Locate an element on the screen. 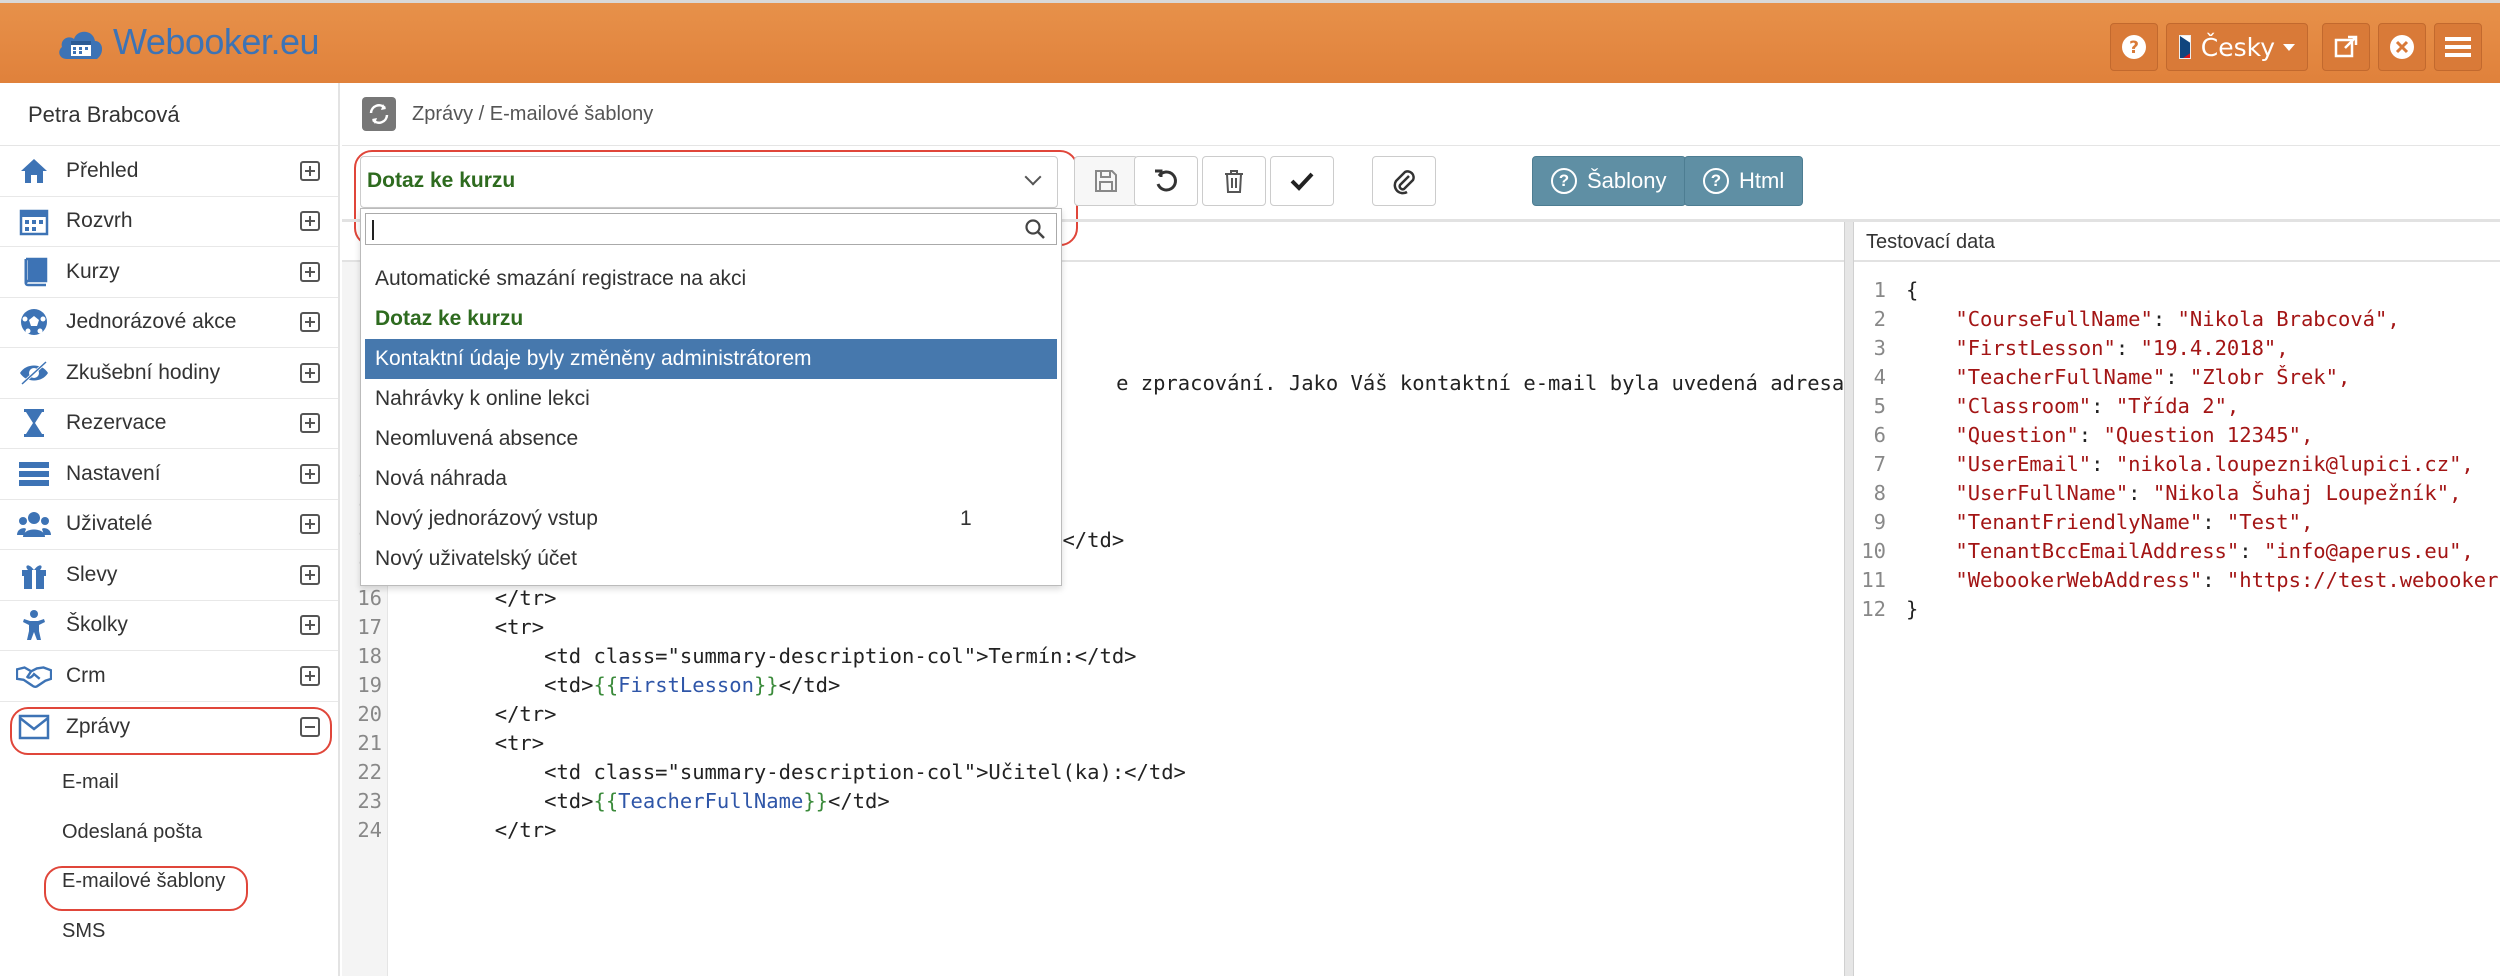 Image resolution: width=2510 pixels, height=976 pixels. line-number: 12 is located at coordinates (1873, 609).